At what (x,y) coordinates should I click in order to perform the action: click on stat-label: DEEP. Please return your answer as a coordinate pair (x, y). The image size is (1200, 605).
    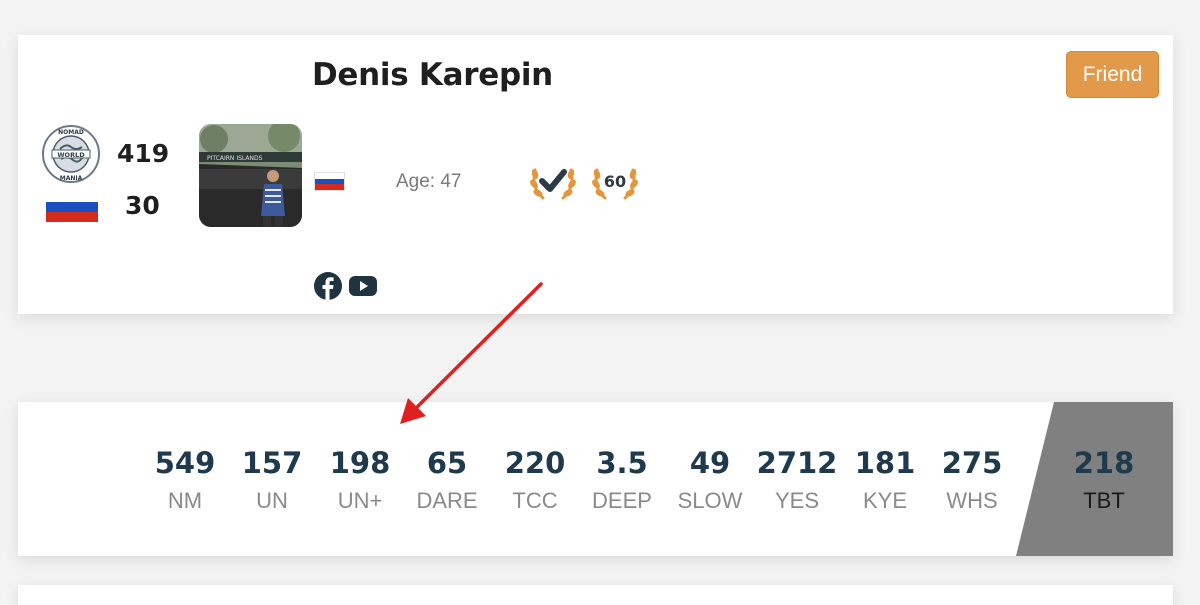
    Looking at the image, I should click on (622, 500).